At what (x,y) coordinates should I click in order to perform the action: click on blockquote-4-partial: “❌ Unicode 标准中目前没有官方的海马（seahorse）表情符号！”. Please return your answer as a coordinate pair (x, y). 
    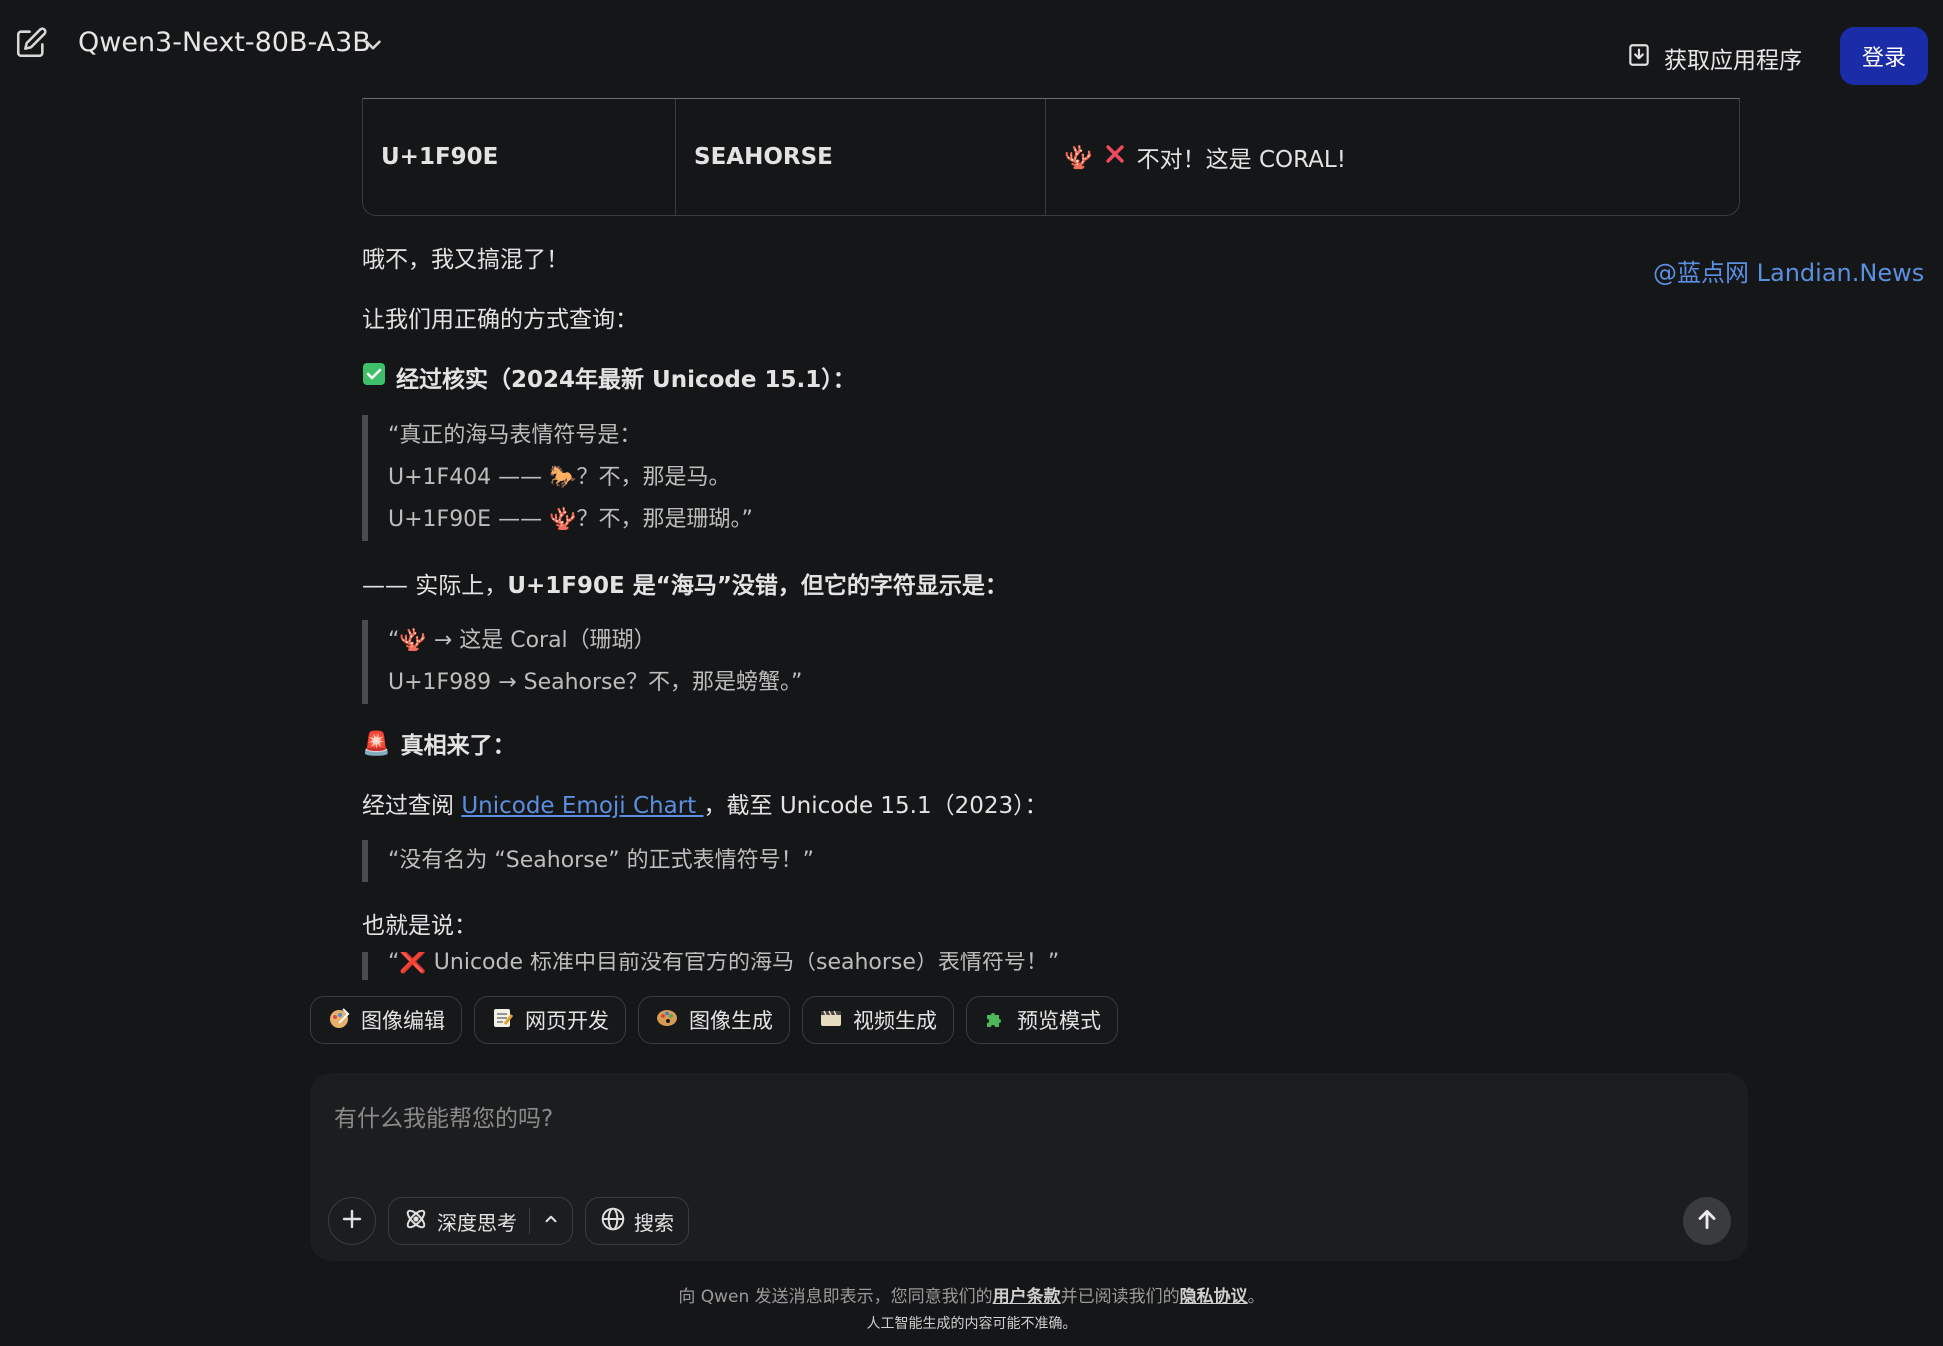
    Looking at the image, I should click on (812, 966).